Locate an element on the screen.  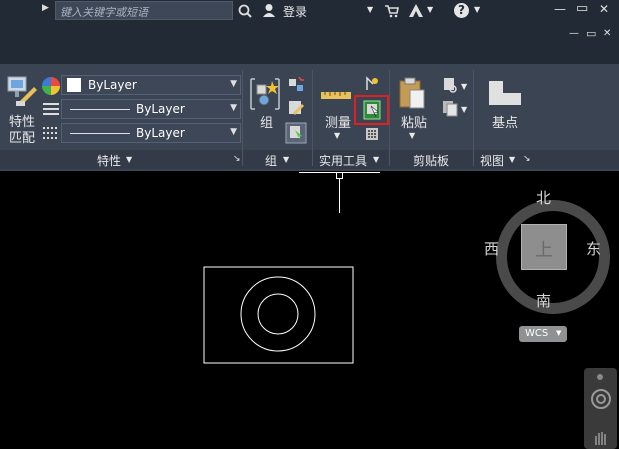
title-bar: ▶ 键入关键字或短语 登录 ▼ ▼ ? ▼ — ▭ ✕ is located at coordinates (309, 12).